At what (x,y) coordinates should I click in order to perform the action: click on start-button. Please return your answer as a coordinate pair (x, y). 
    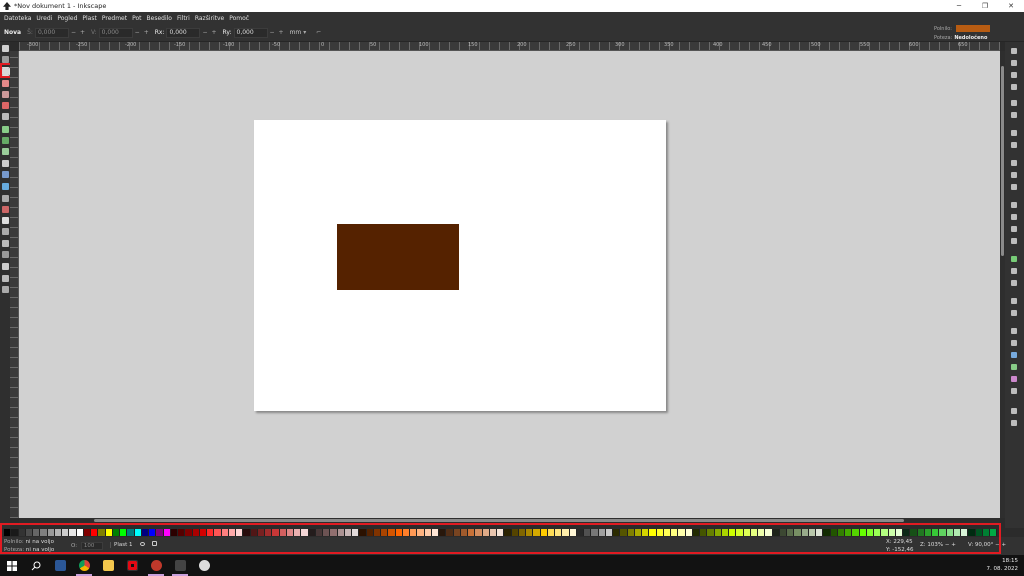
    Looking at the image, I should click on (12, 565).